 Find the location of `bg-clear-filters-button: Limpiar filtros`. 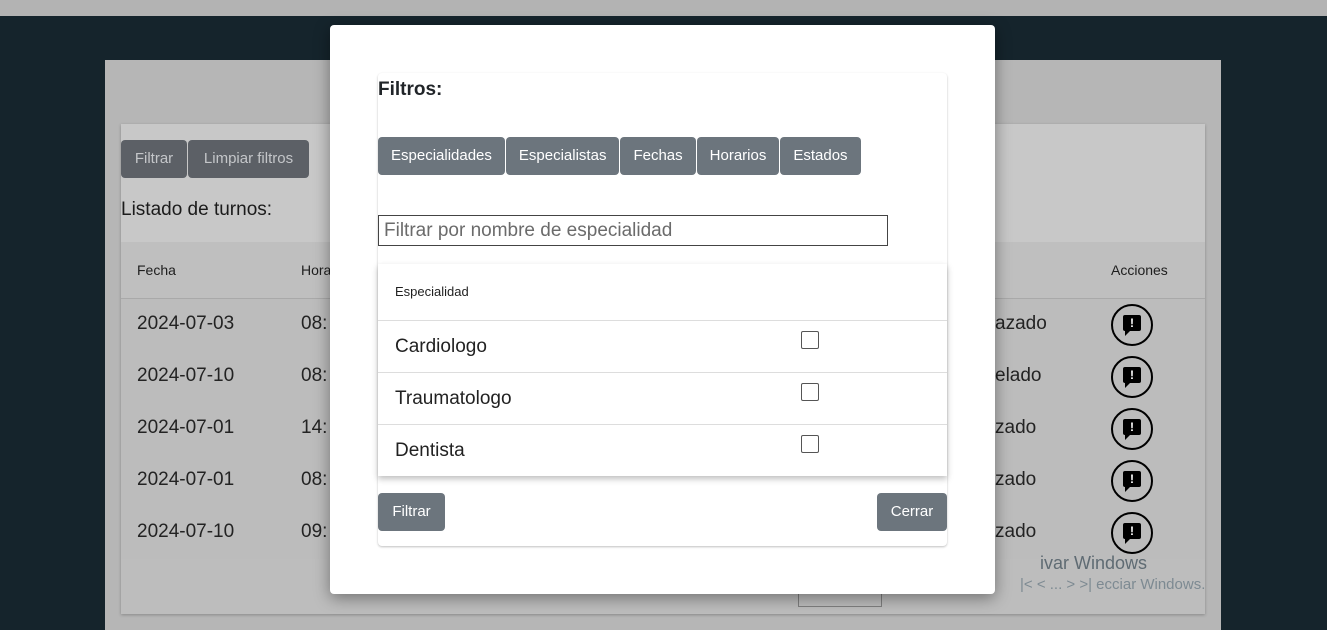

bg-clear-filters-button: Limpiar filtros is located at coordinates (248, 159).